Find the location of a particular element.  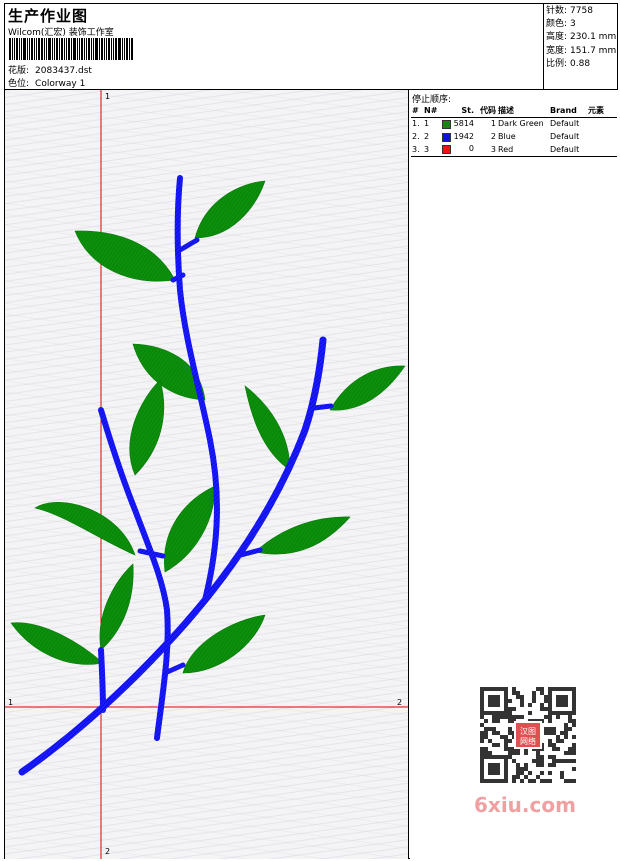

width-value: 151.7 mm is located at coordinates (593, 50).